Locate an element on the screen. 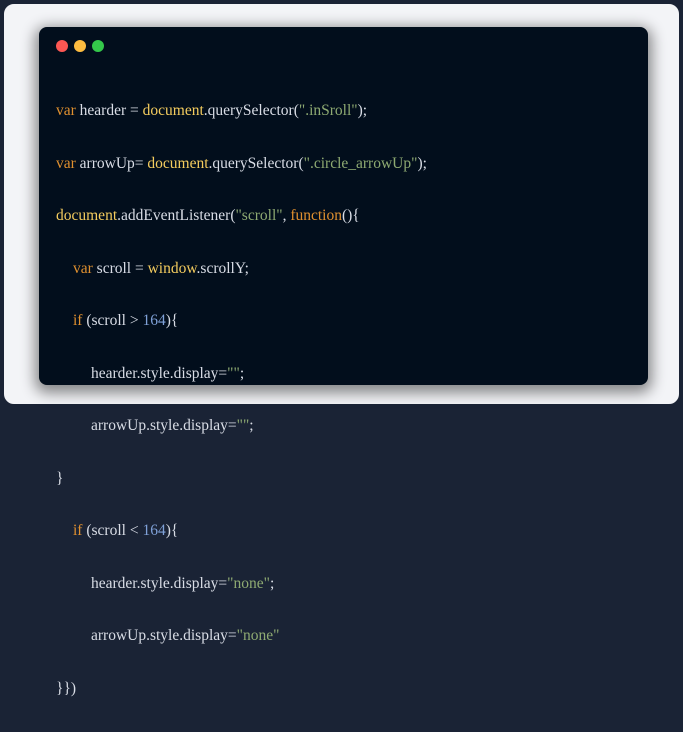  token-keyword: function is located at coordinates (316, 215).